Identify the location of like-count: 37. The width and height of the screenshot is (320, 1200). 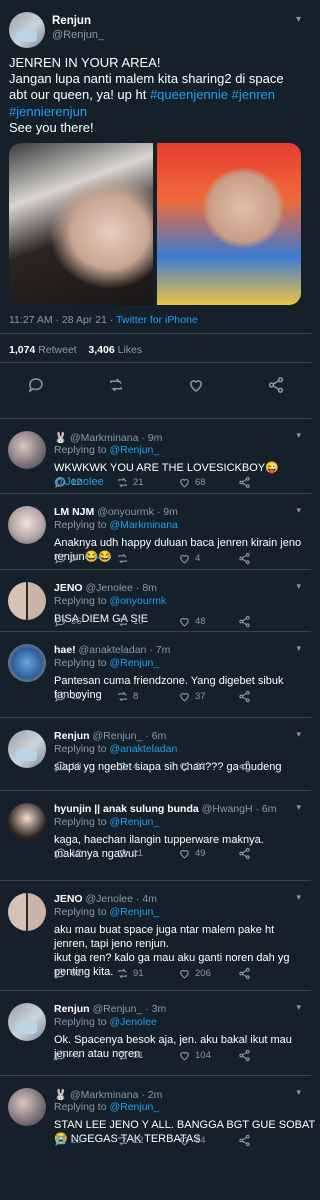
(192, 696).